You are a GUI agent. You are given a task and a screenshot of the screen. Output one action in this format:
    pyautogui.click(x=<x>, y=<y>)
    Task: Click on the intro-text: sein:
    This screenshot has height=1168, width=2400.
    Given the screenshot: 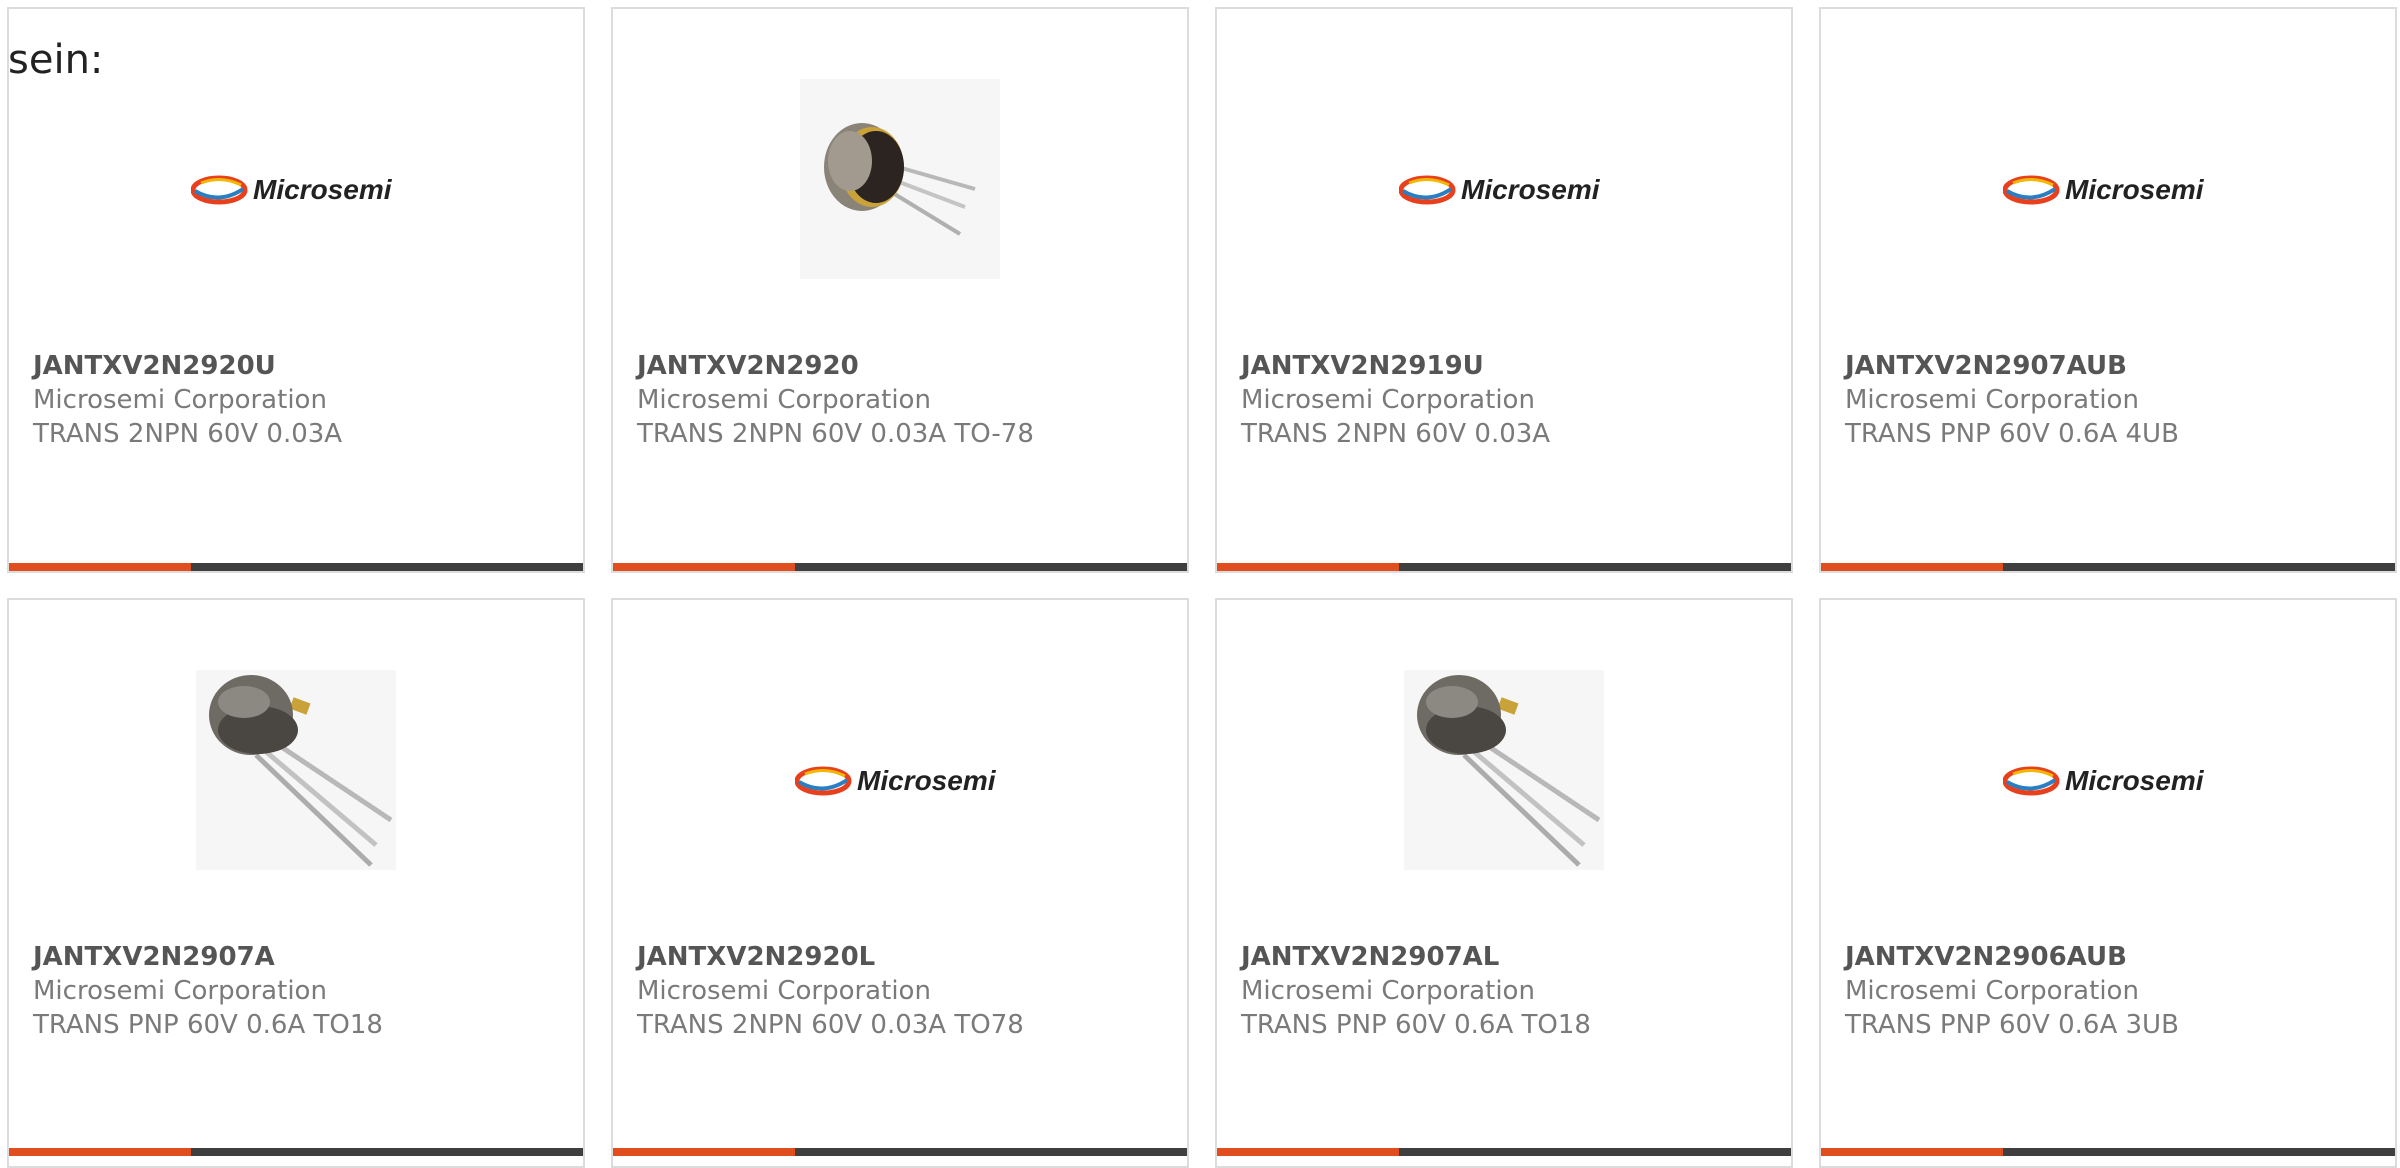 What is the action you would take?
    pyautogui.click(x=56, y=60)
    